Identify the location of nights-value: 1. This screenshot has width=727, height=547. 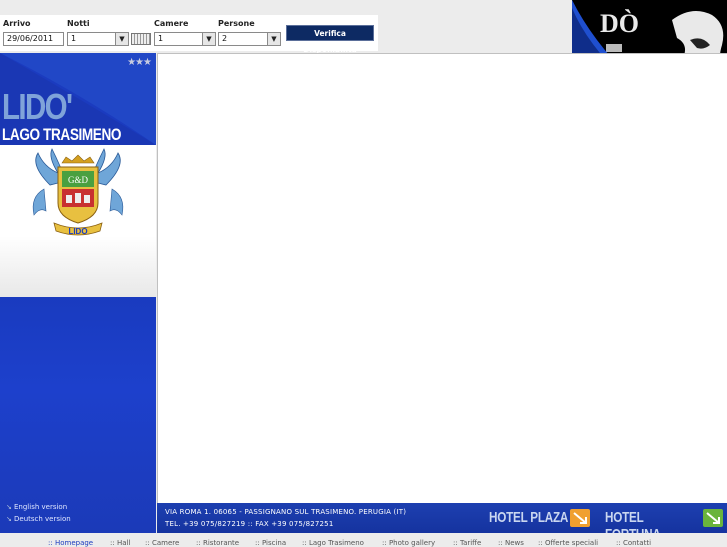
(74, 38).